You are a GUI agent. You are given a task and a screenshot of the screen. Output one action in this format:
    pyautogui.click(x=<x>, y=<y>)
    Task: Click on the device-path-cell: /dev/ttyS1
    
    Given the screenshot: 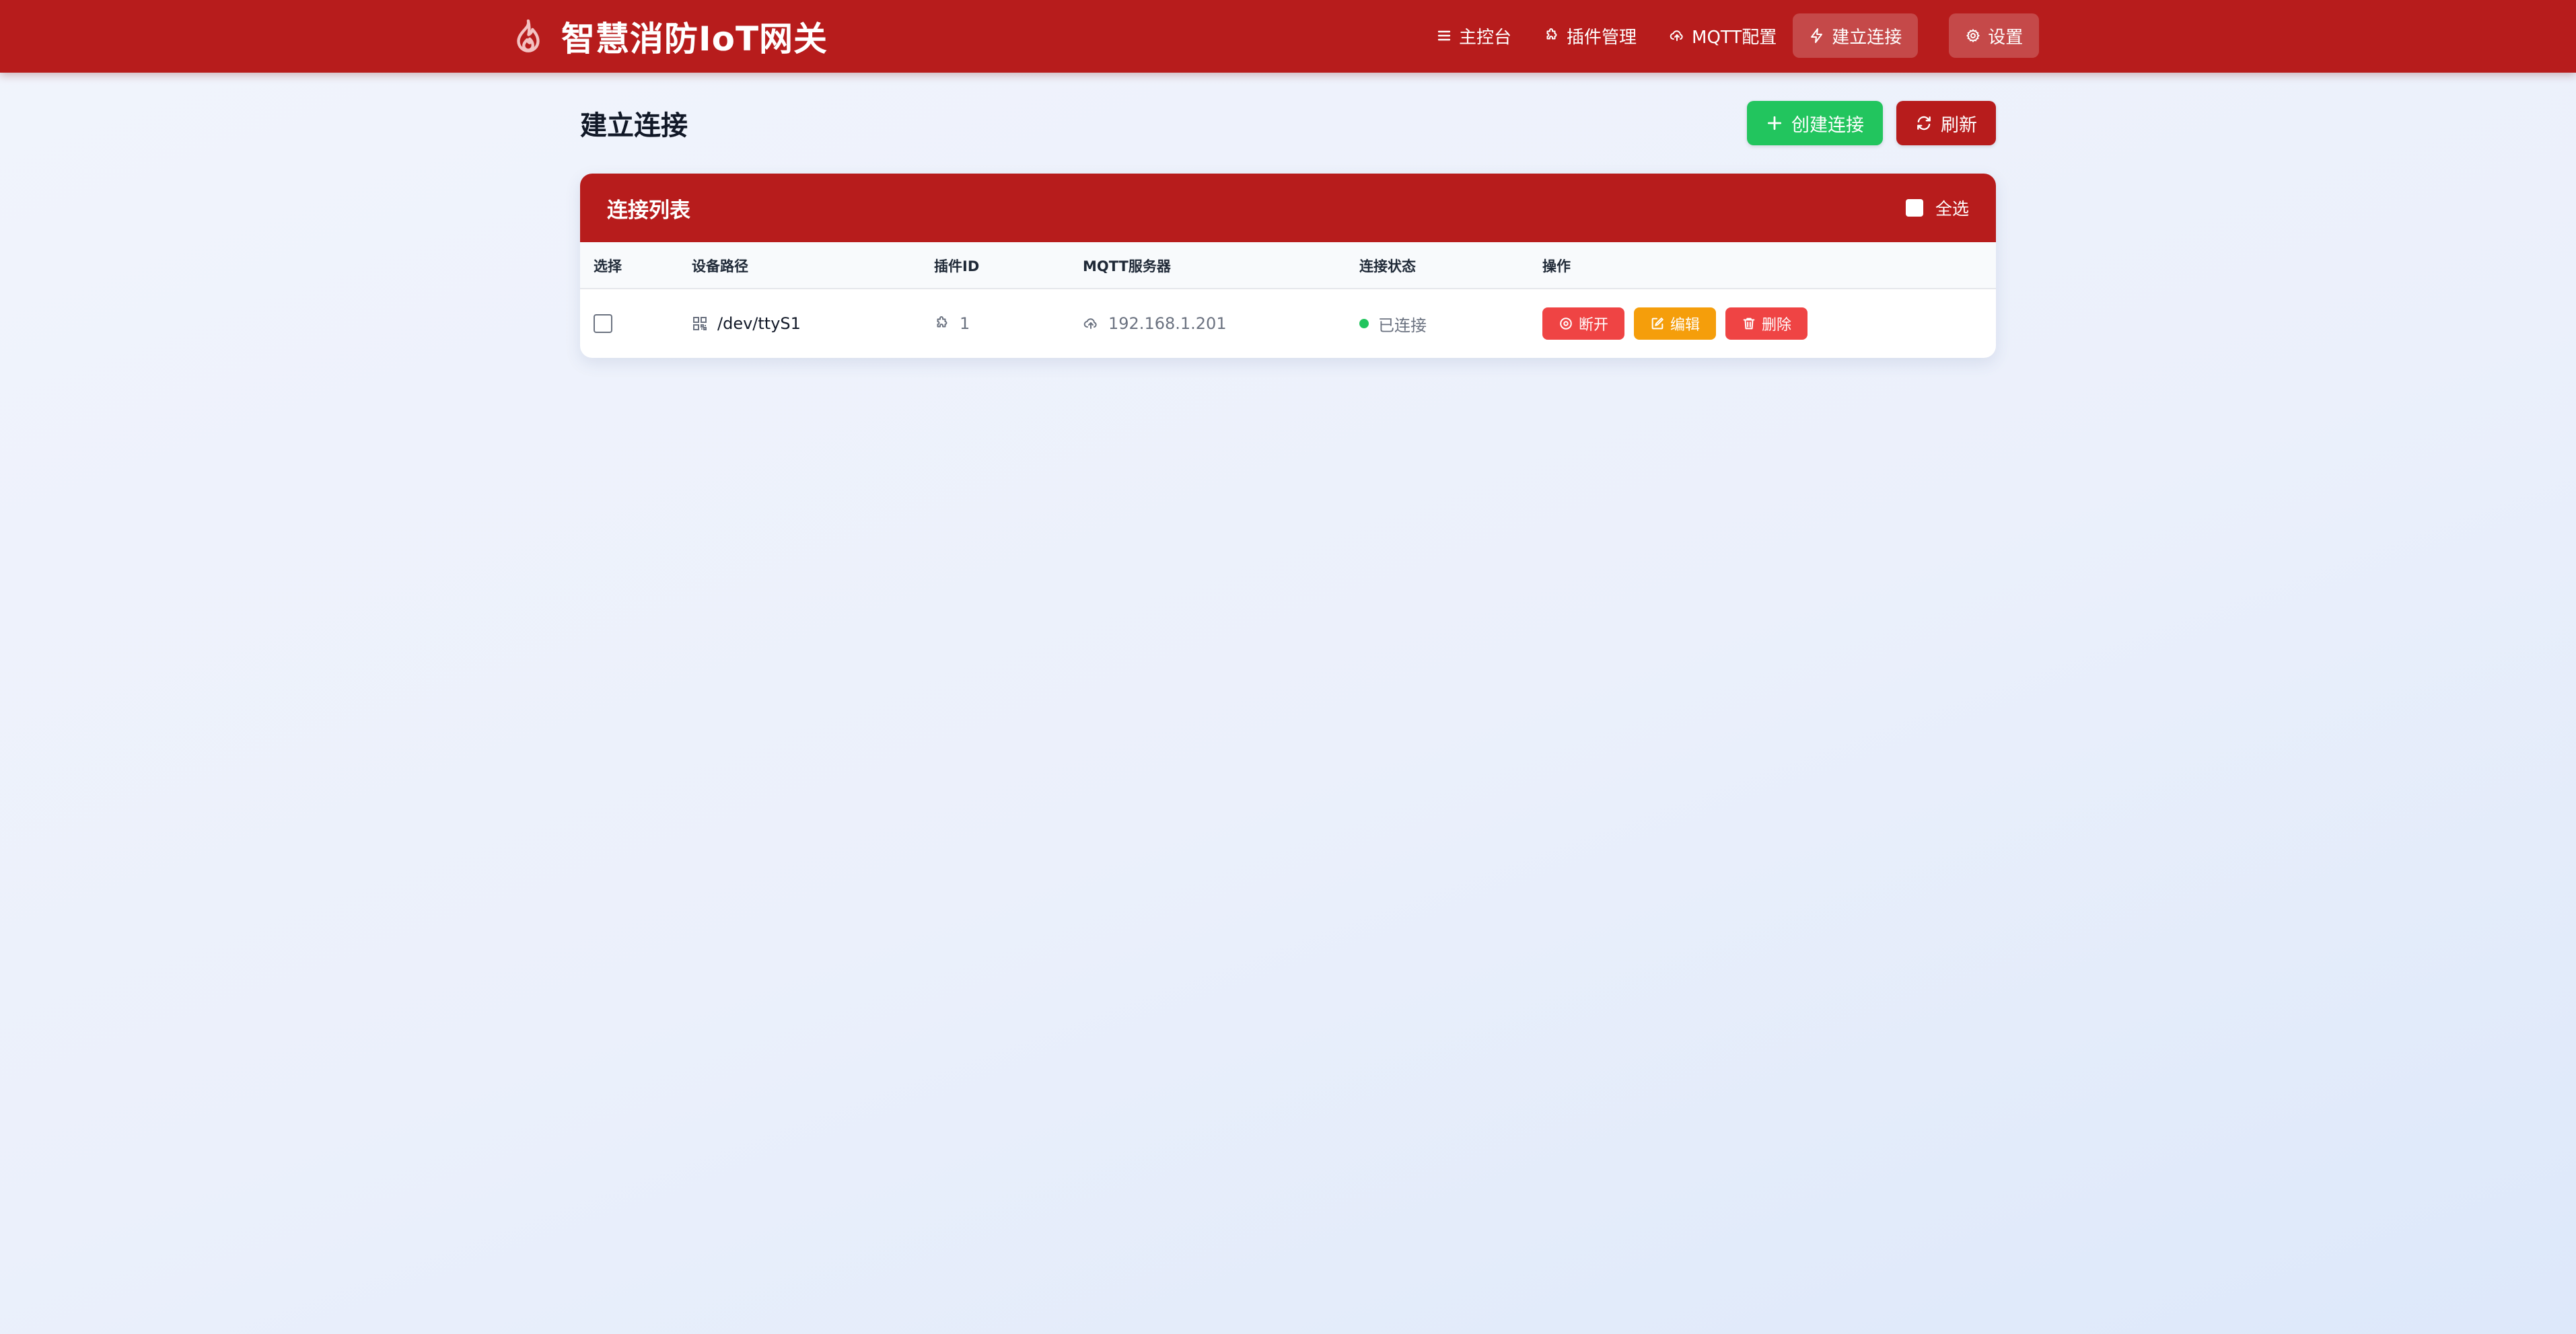 What is the action you would take?
    pyautogui.click(x=747, y=323)
    